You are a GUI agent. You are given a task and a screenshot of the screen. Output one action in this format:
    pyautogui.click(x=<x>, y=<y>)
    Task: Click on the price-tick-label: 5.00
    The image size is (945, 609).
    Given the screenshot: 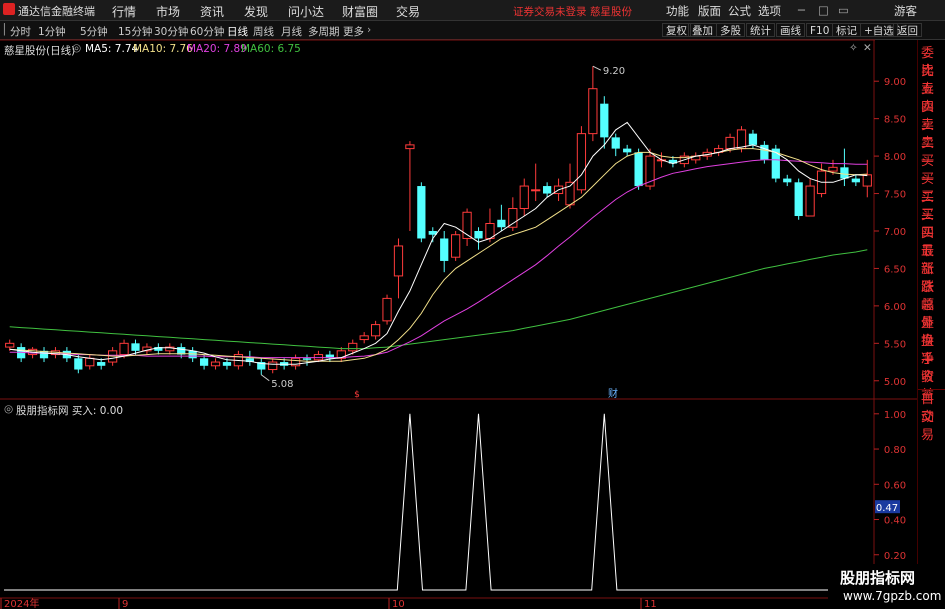 What is the action you would take?
    pyautogui.click(x=895, y=382)
    